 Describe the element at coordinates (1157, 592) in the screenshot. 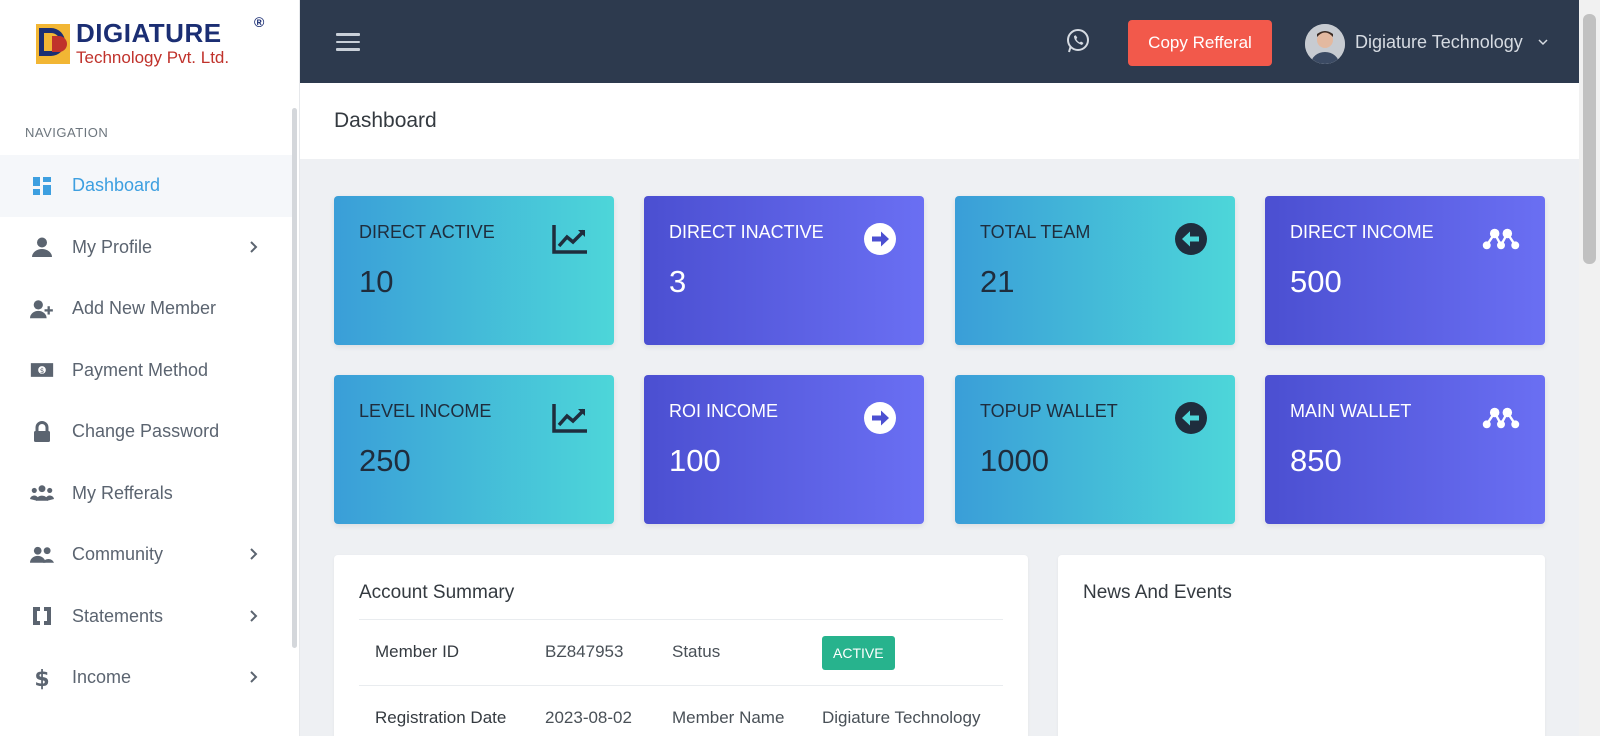

I see `news-events-title: News And Events` at that location.